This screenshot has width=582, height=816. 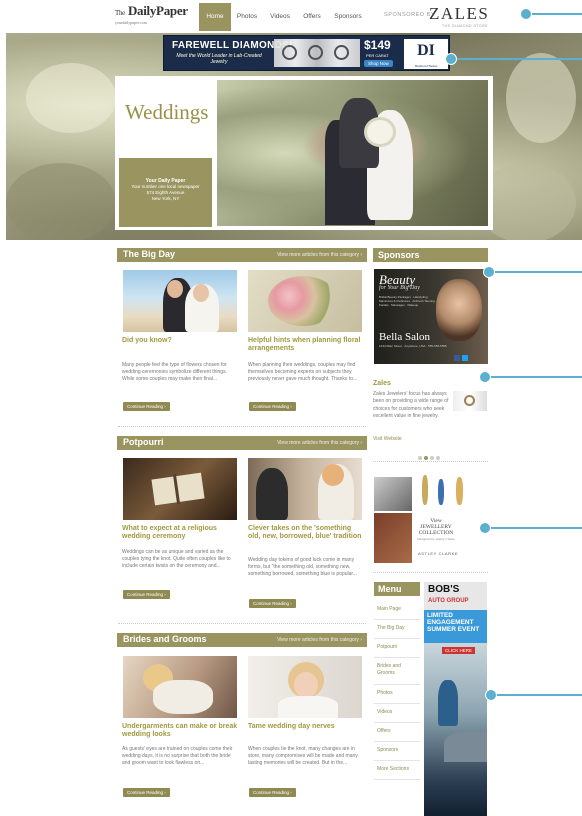 What do you see at coordinates (165, 192) in the screenshot?
I see `paper-info-line: 574 Eighth Avenue` at bounding box center [165, 192].